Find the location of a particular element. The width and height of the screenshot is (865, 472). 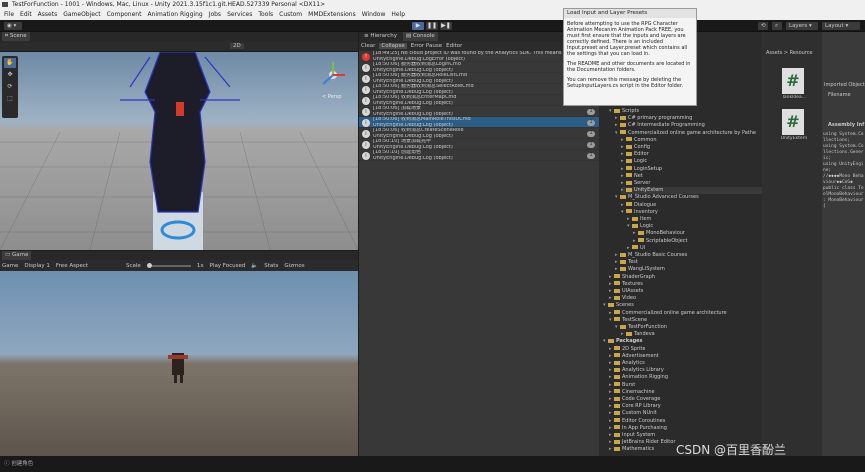

layout-dropdown: Layout ▾ is located at coordinates (841, 26).